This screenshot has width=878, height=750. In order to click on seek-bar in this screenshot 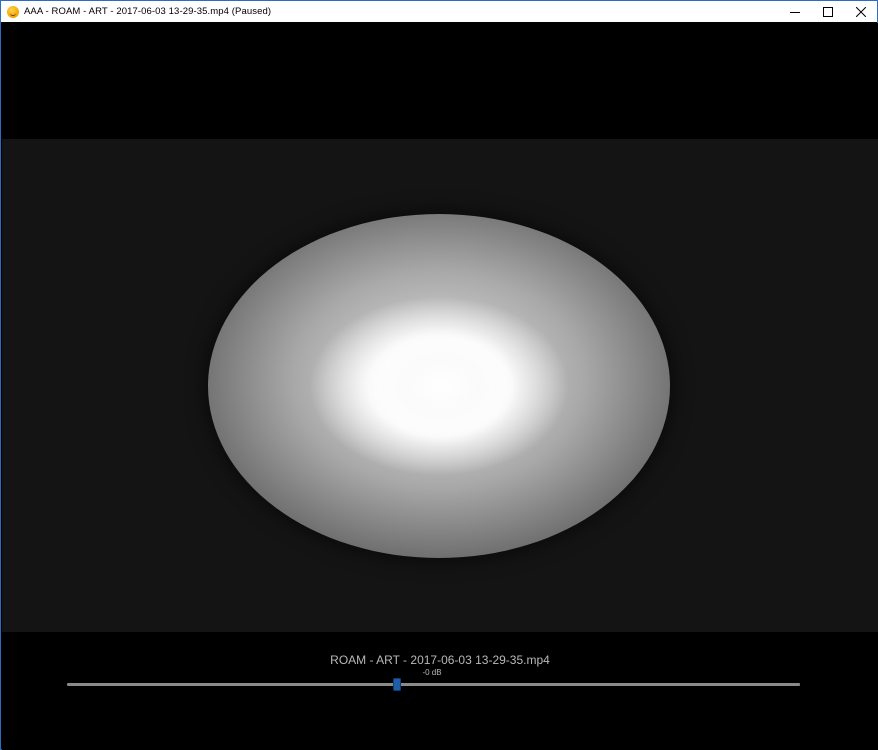, I will do `click(433, 684)`.